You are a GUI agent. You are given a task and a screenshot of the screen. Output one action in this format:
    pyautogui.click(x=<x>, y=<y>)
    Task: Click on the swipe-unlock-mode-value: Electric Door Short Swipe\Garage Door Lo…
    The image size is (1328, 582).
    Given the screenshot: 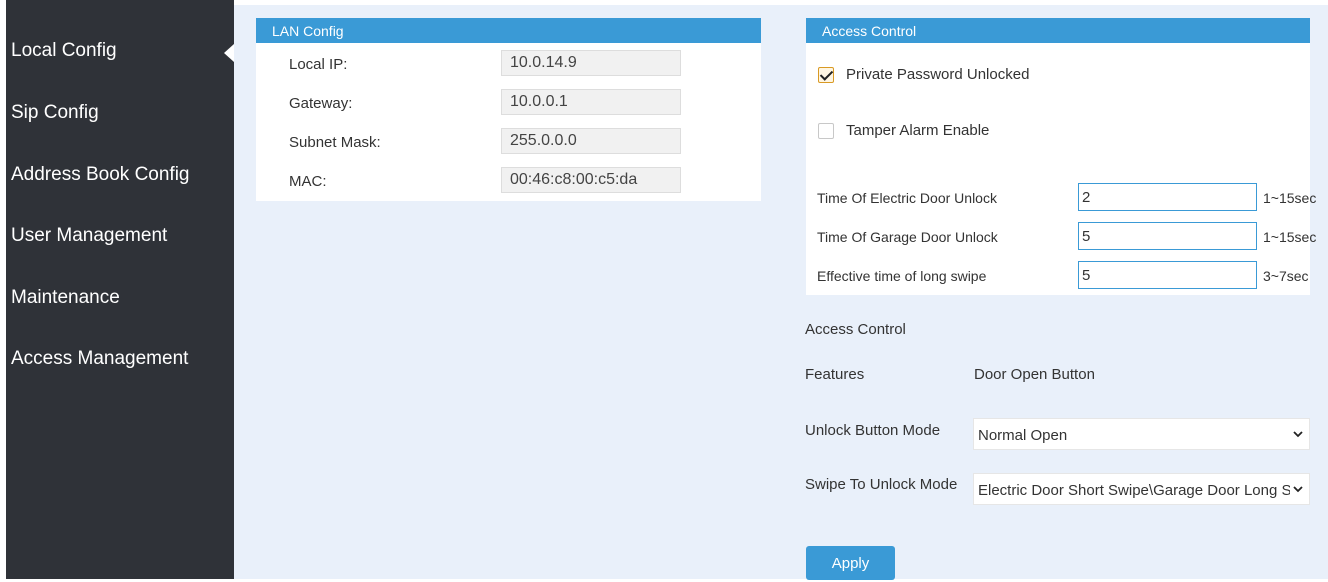 What is the action you would take?
    pyautogui.click(x=1134, y=490)
    